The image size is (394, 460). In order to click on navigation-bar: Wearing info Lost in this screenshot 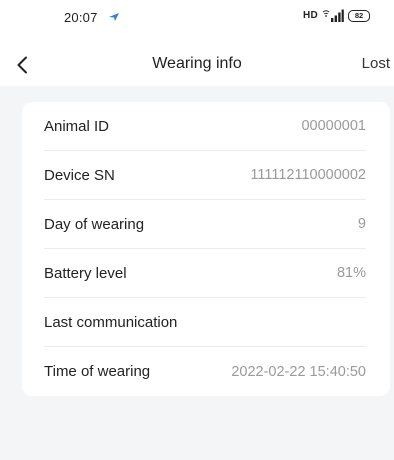, I will do `click(197, 65)`.